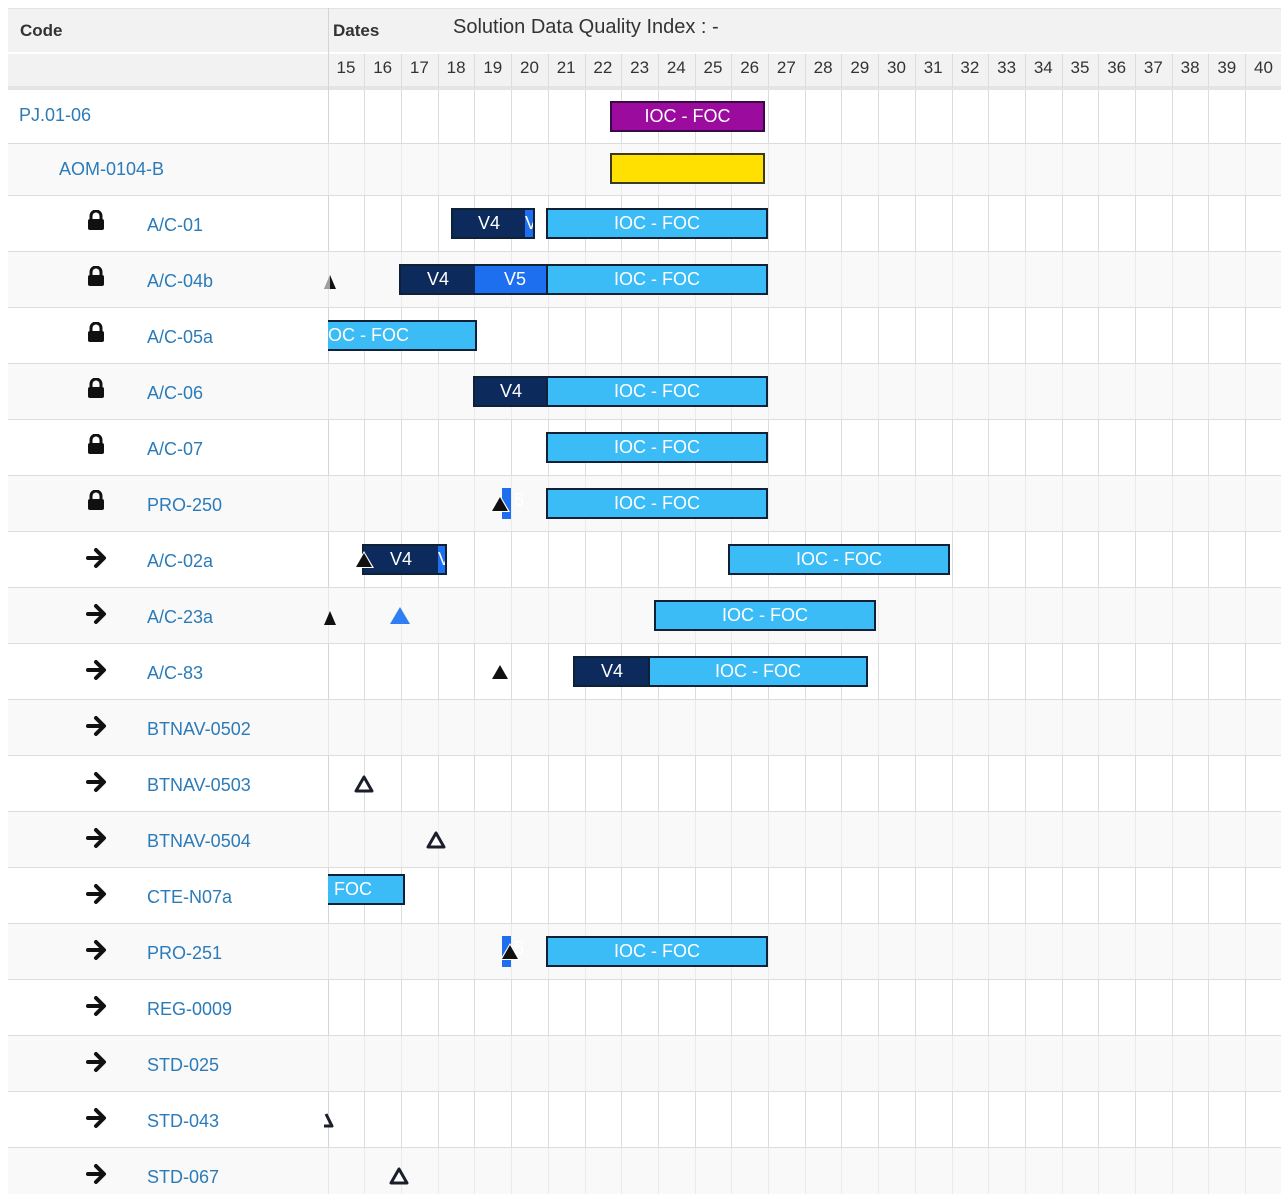 The width and height of the screenshot is (1281, 1194). Describe the element at coordinates (366, 889) in the screenshot. I see `ioc-foc-bar: FOC` at that location.